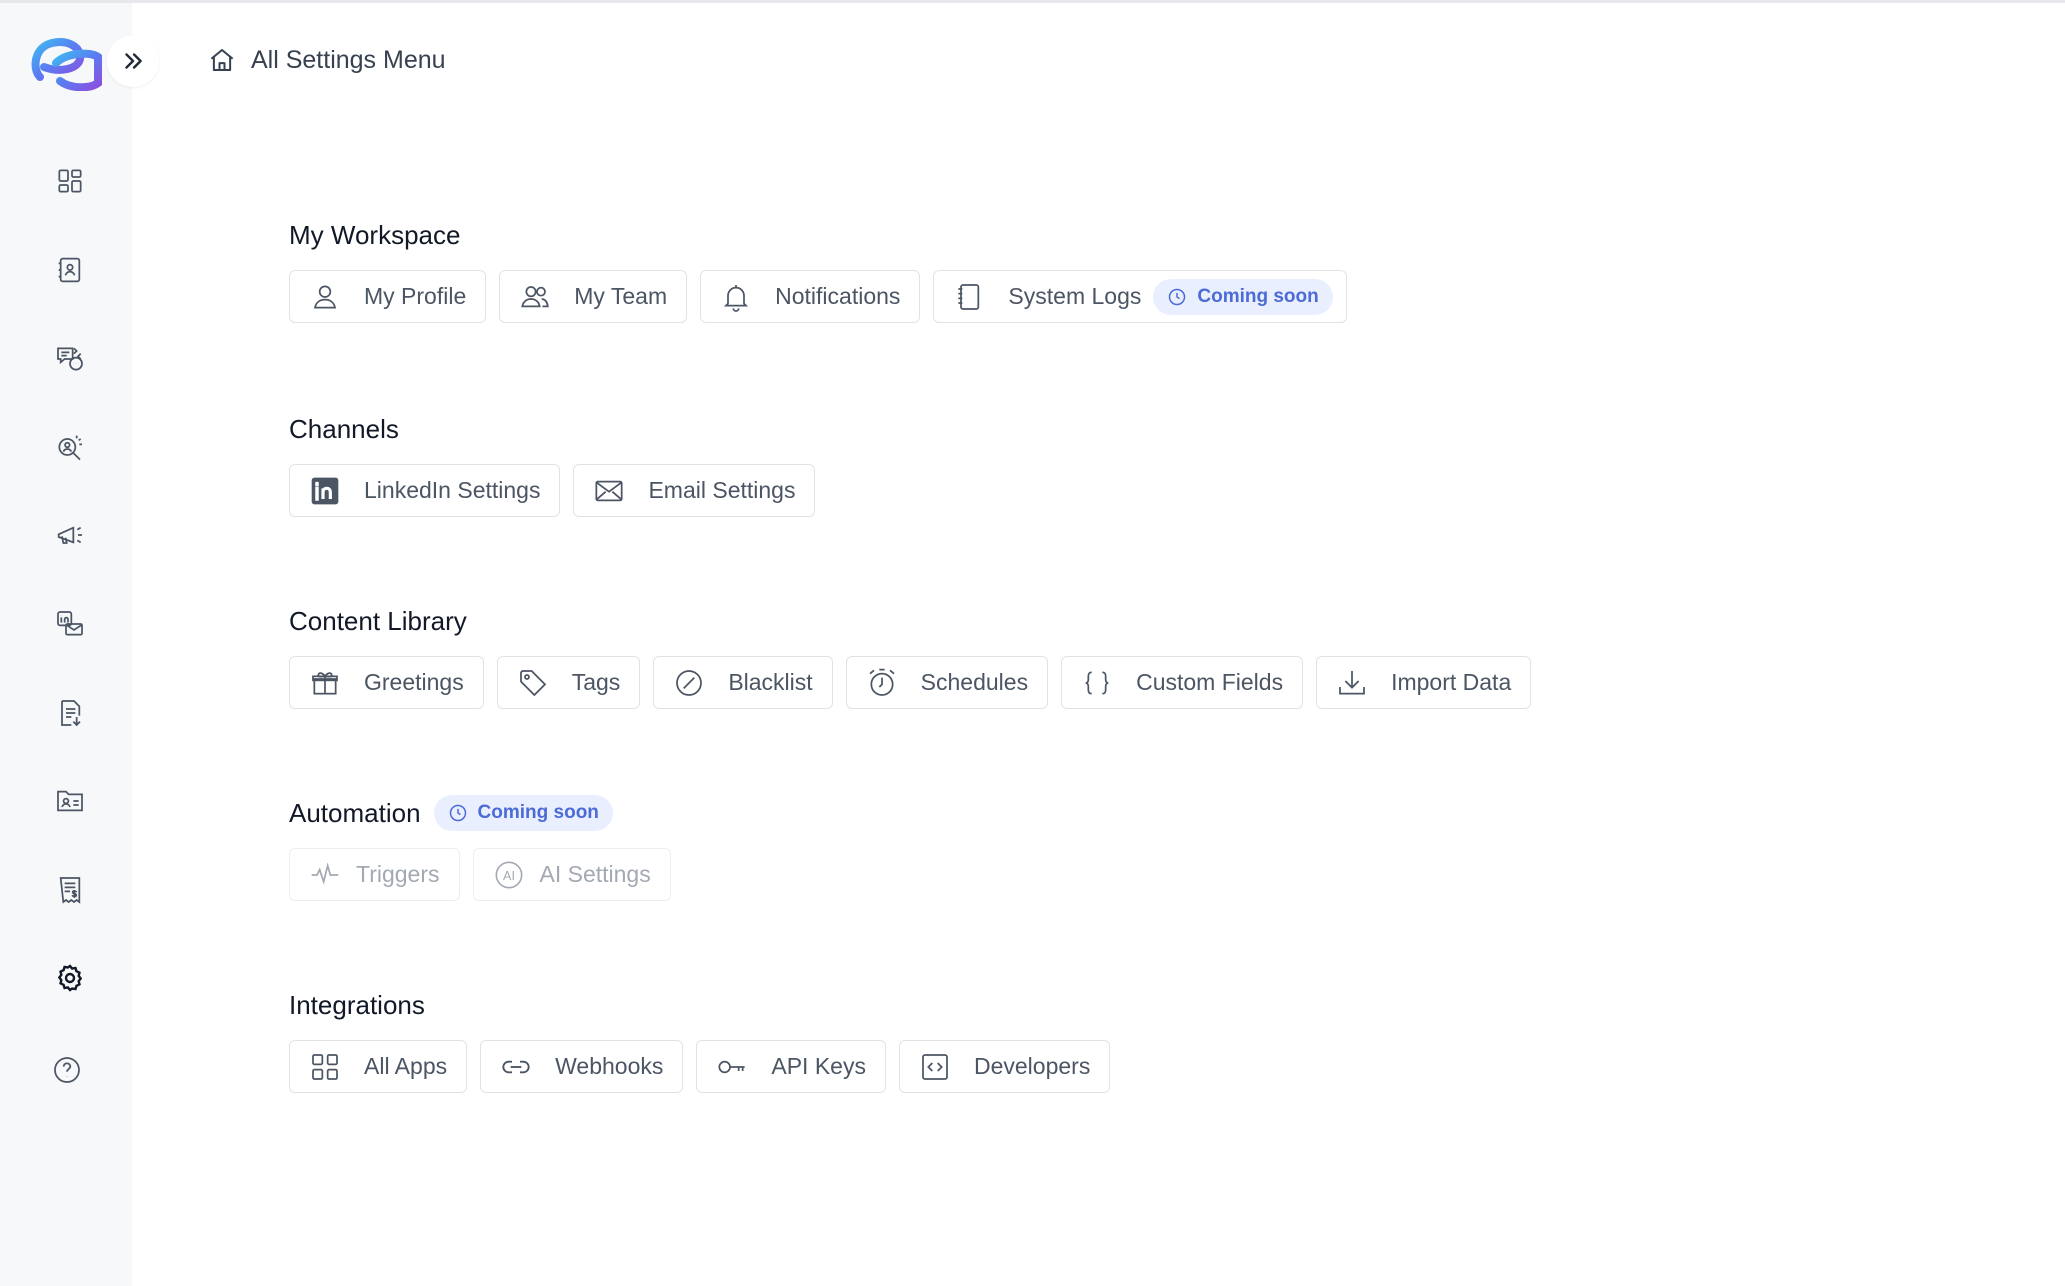 Image resolution: width=2065 pixels, height=1286 pixels. What do you see at coordinates (722, 490) in the screenshot?
I see `chip-label: Email Settings` at bounding box center [722, 490].